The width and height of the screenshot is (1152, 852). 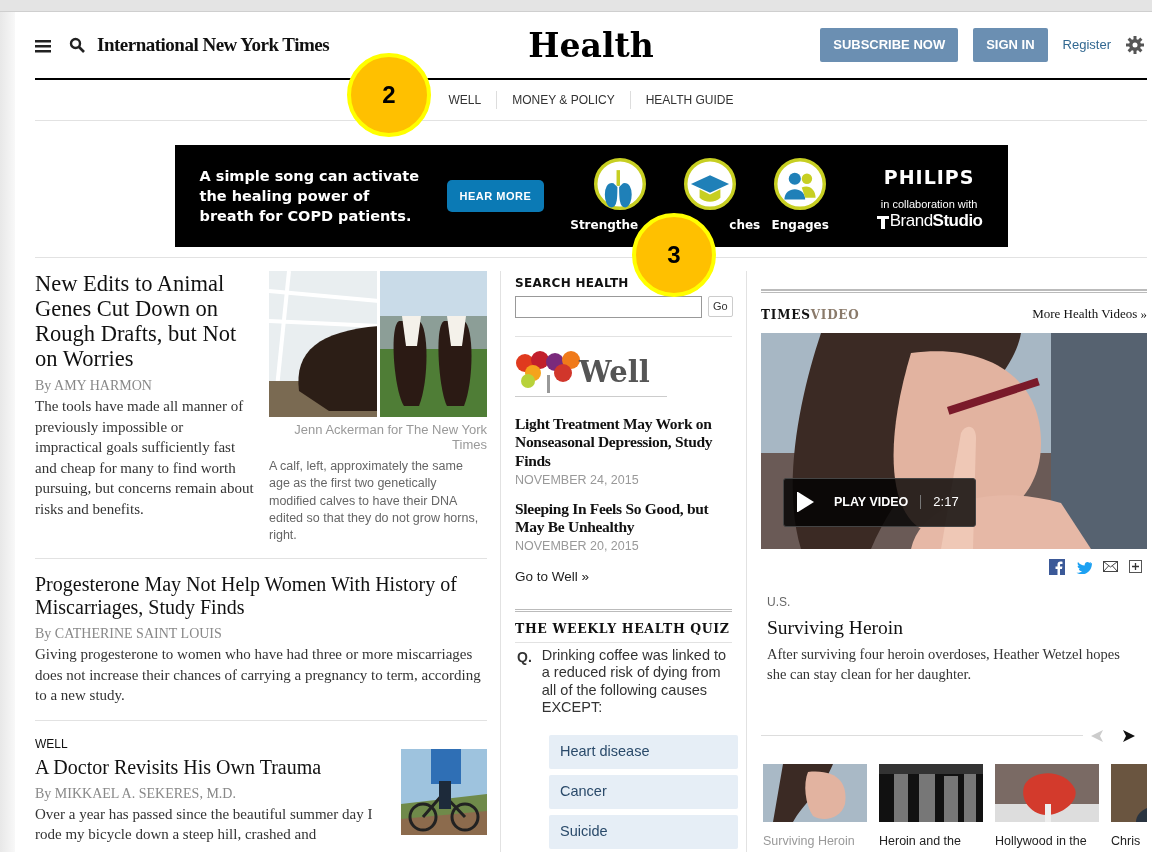 What do you see at coordinates (954, 601) in the screenshot?
I see `section-kicker: U.S.` at bounding box center [954, 601].